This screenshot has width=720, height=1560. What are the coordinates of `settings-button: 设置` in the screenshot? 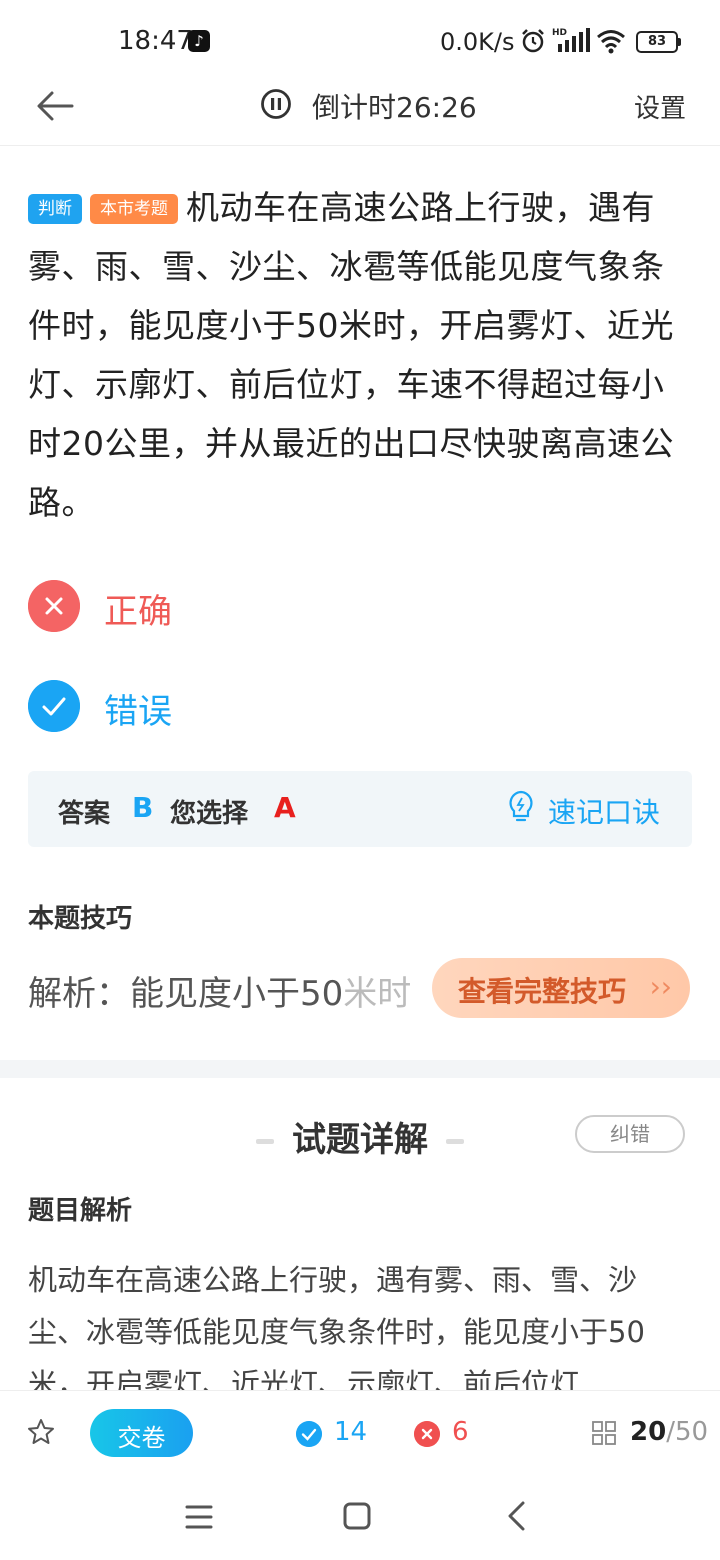 It's located at (660, 106).